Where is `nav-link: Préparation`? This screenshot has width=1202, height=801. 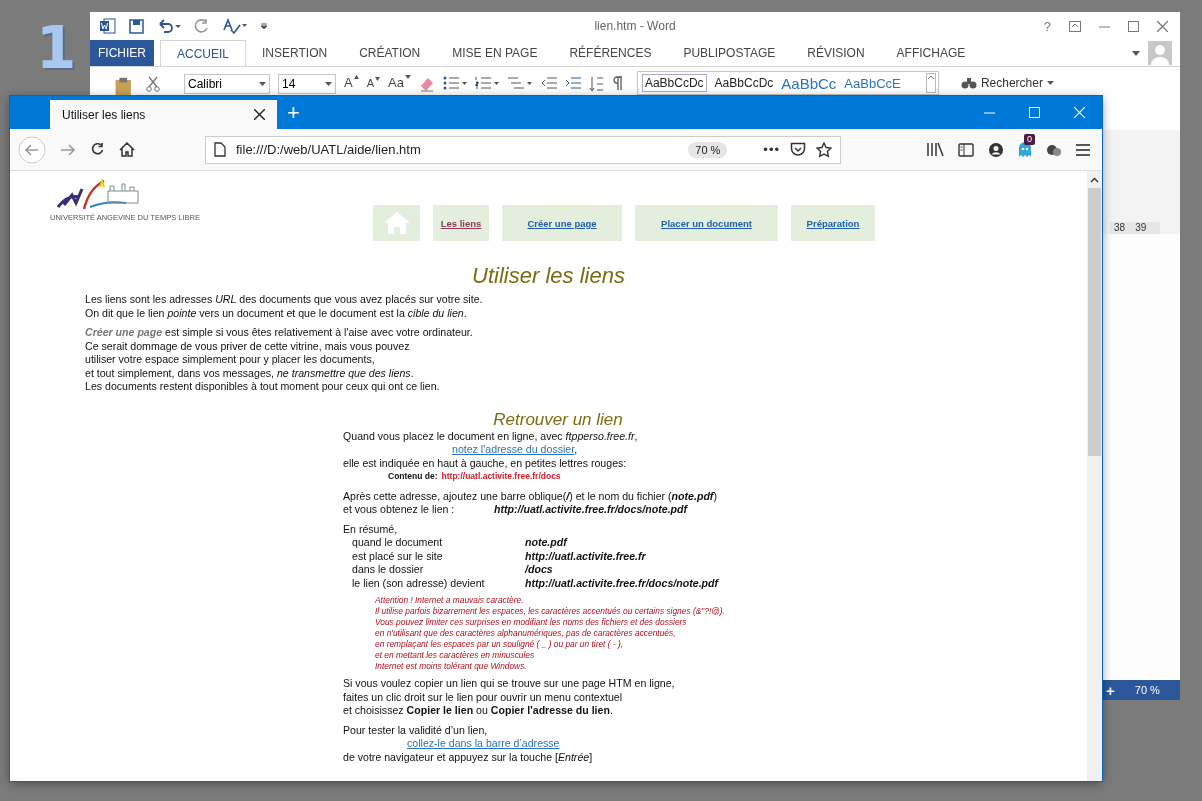 nav-link: Préparation is located at coordinates (833, 223).